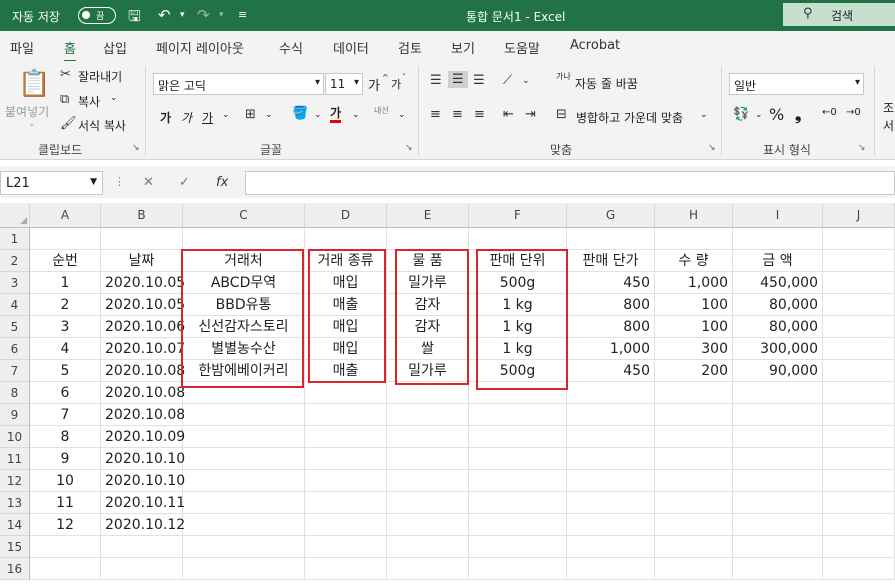 This screenshot has width=895, height=586. I want to click on copy-icon: ⧉, so click(64, 99).